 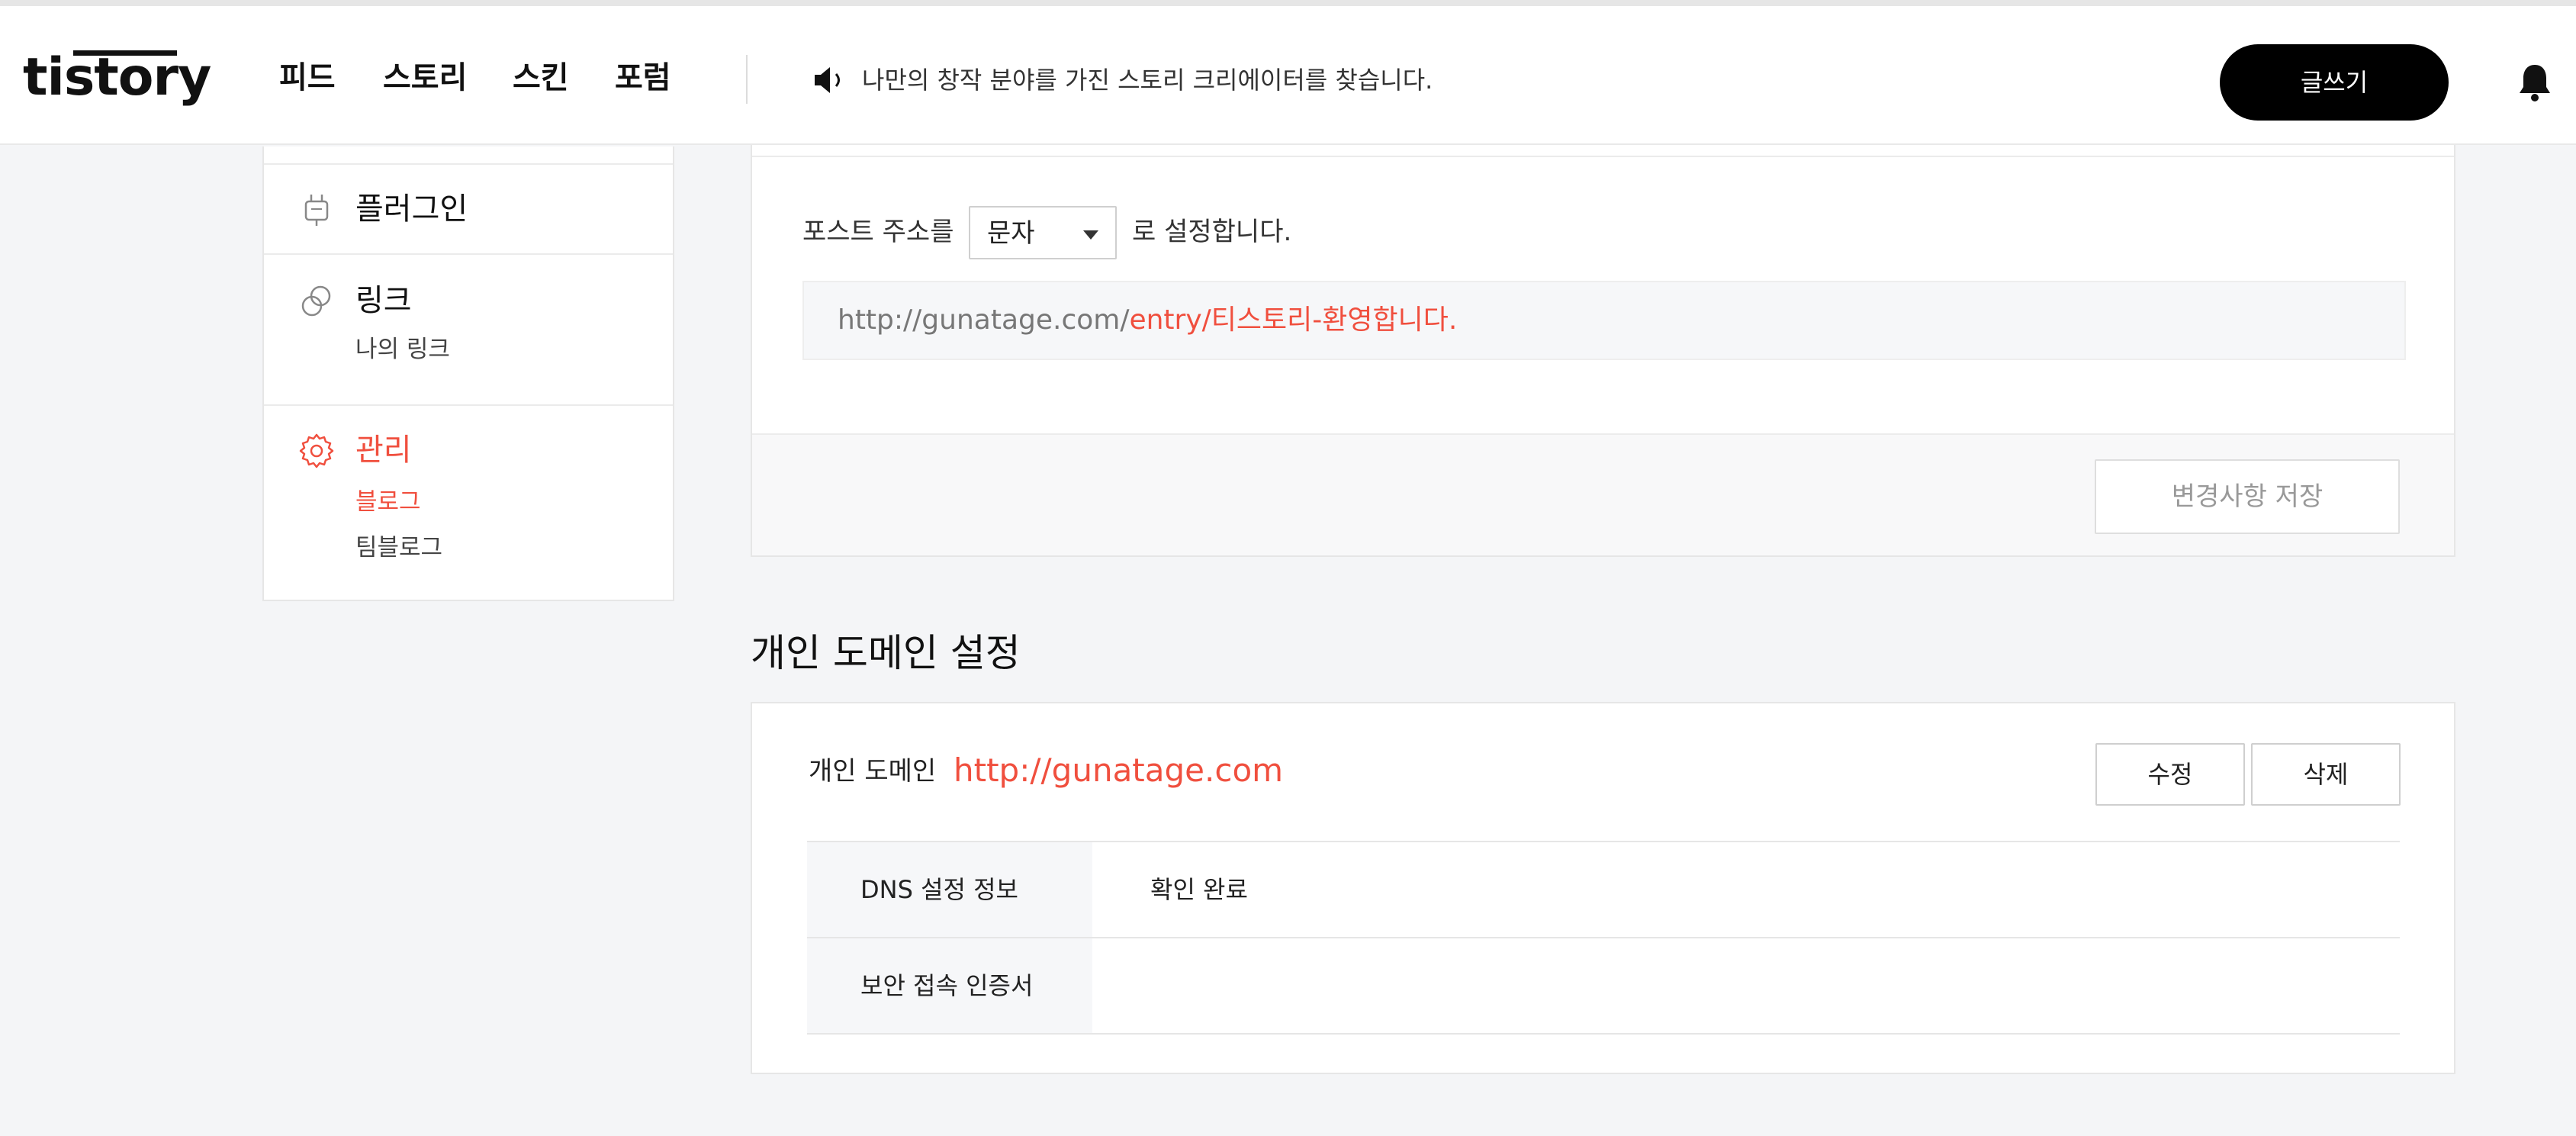 I want to click on save-bar: 변경사항 저장, so click(x=1603, y=494).